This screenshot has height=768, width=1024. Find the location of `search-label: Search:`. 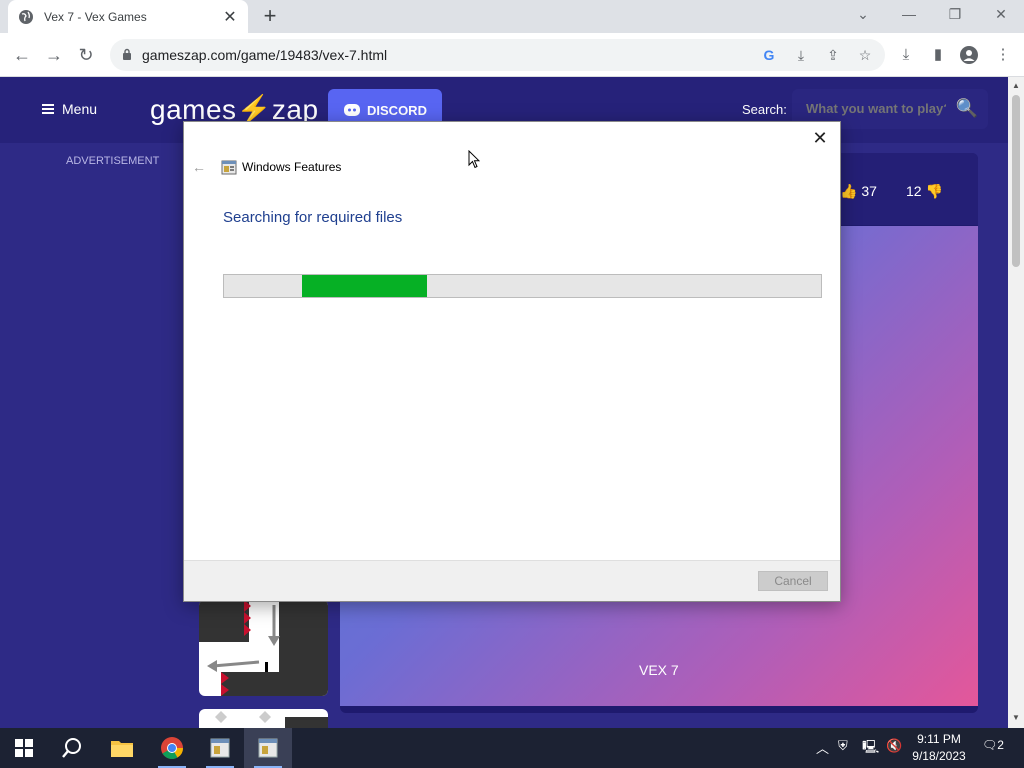

search-label: Search: is located at coordinates (764, 109).